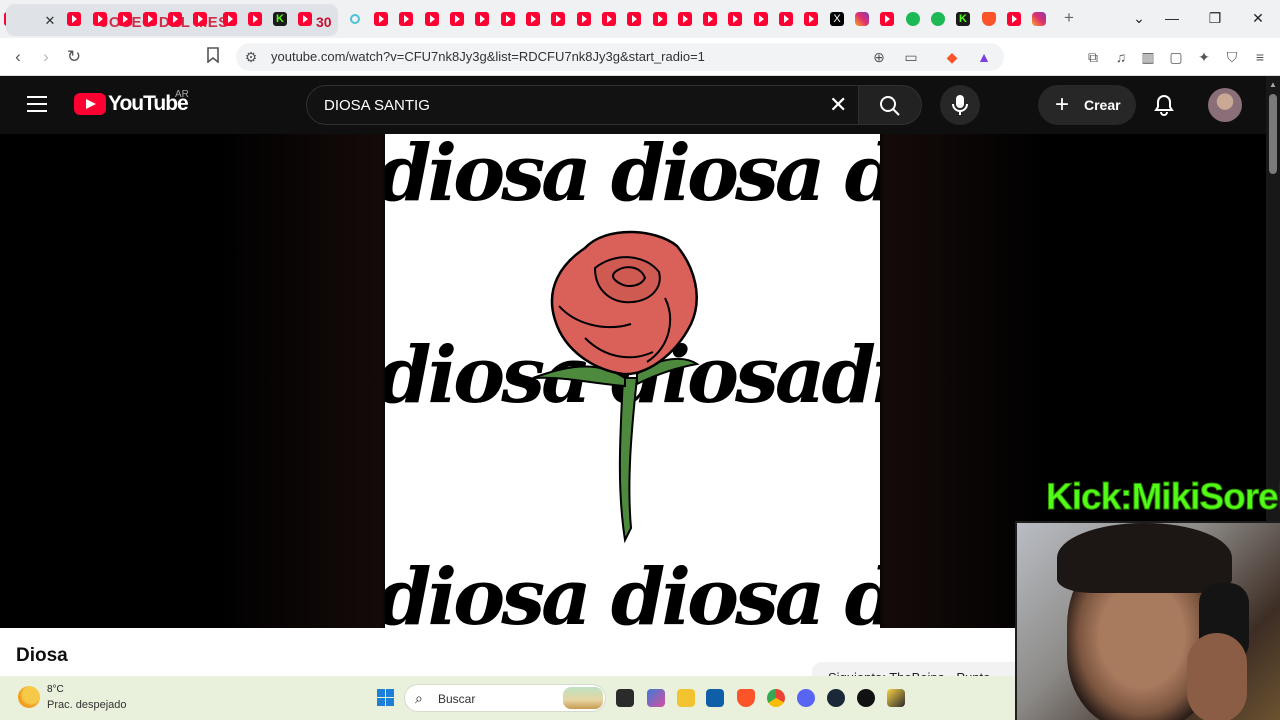 Image resolution: width=1280 pixels, height=720 pixels. What do you see at coordinates (50, 21) in the screenshot?
I see `close-tab-icon: ✕` at bounding box center [50, 21].